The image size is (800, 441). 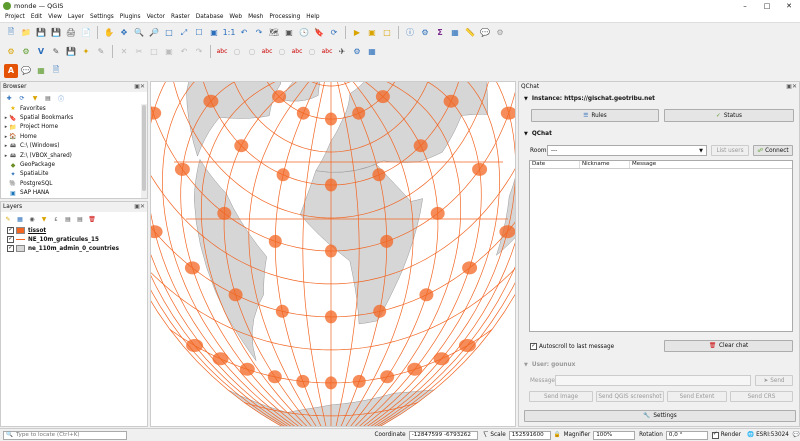 I want to click on deselect-icon: □, so click(x=387, y=33).